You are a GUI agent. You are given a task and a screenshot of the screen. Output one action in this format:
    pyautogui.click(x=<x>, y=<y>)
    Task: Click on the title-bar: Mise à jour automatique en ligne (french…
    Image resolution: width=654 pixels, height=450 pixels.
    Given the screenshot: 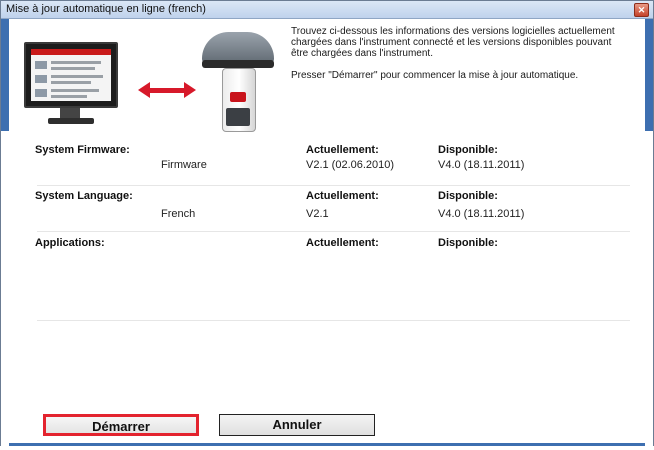 What is the action you would take?
    pyautogui.click(x=327, y=10)
    